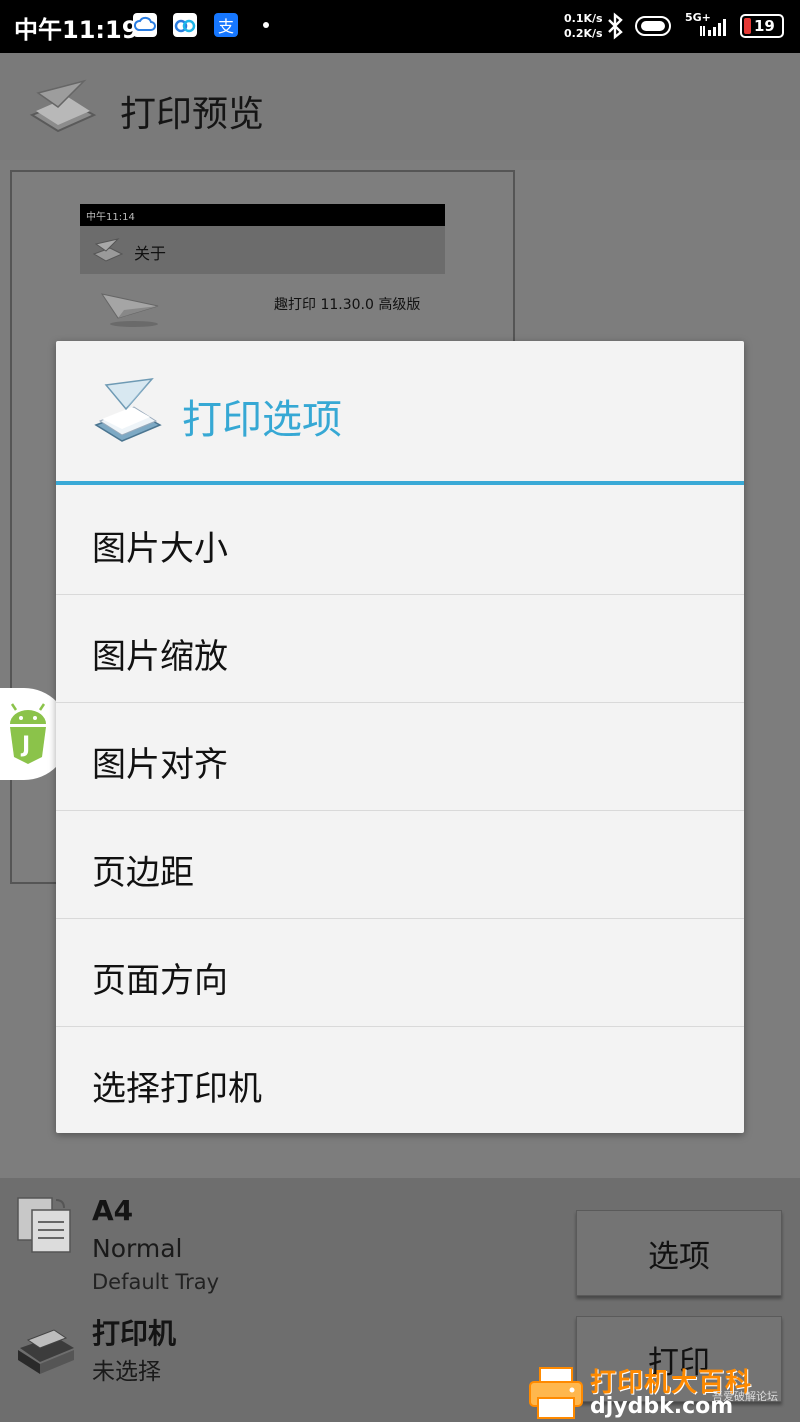 The image size is (800, 1422). I want to click on preview-version-text: 趣打印 11.30.0 高级版, so click(347, 305).